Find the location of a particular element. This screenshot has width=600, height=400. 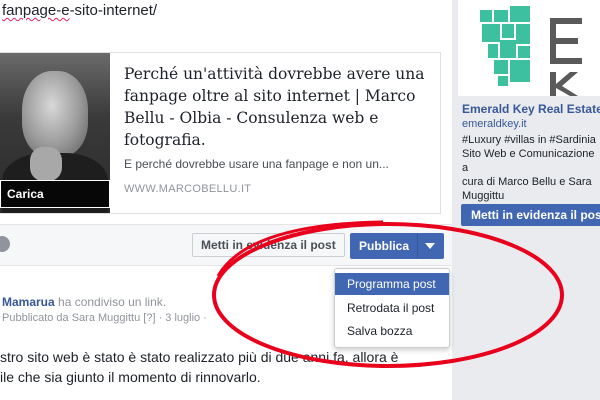

published-by: Pubblicato da Sara Muggittu is located at coordinates (71, 318).